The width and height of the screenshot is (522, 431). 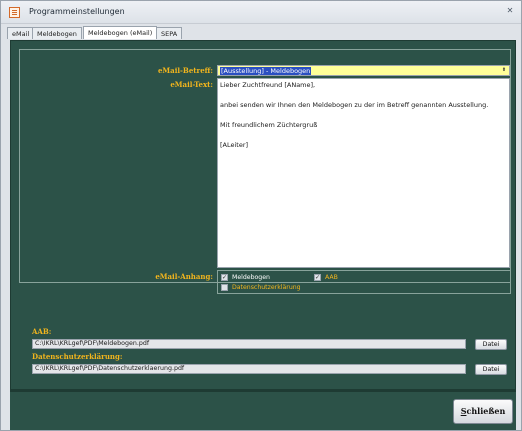 What do you see at coordinates (486, 411) in the screenshot?
I see `close-button-label: chließen` at bounding box center [486, 411].